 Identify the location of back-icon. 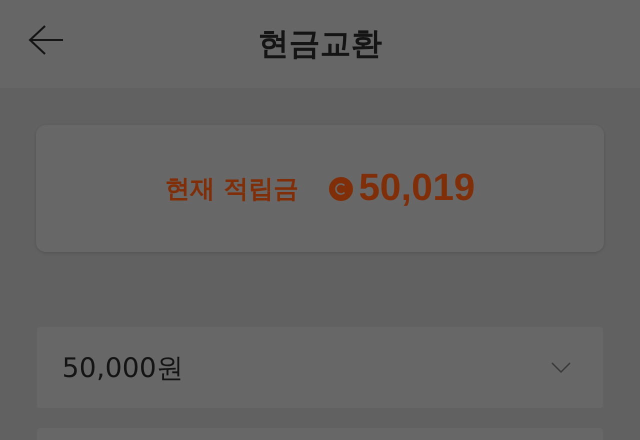
(46, 40).